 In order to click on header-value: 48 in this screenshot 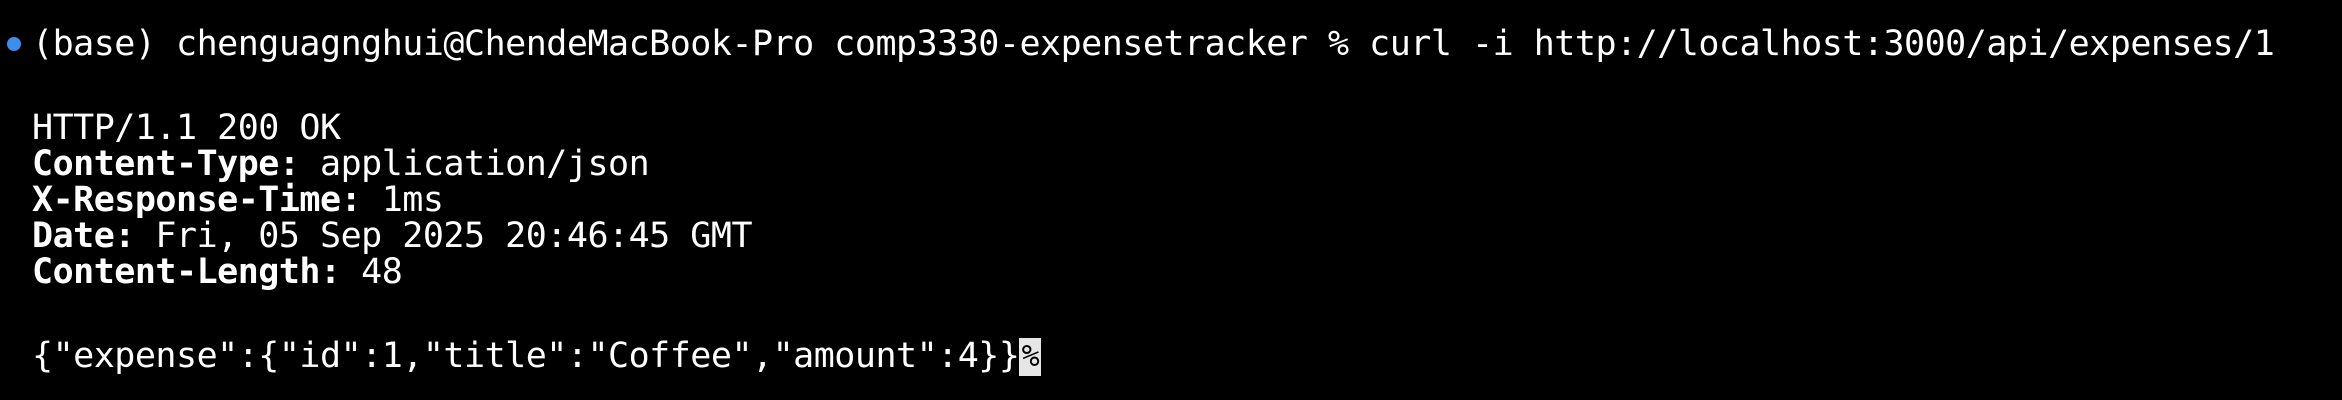, I will do `click(371, 272)`.